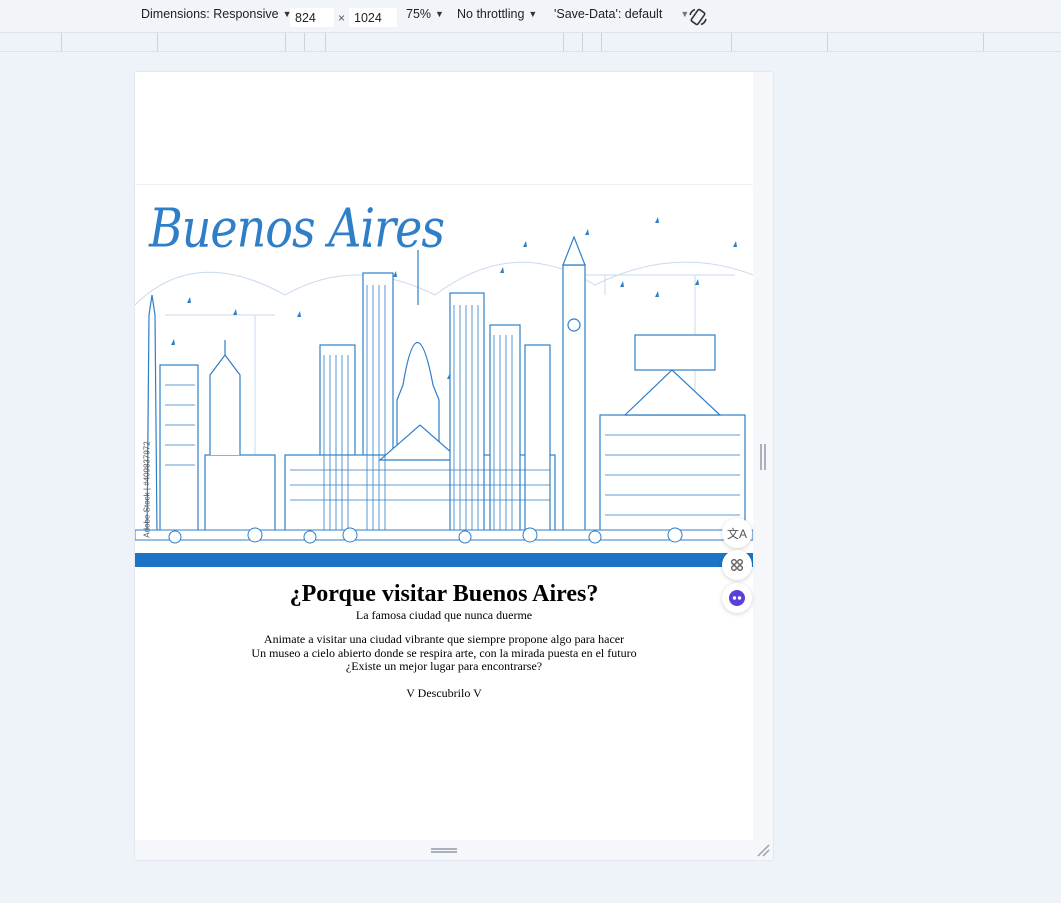 This screenshot has width=1061, height=903. I want to click on throttling-dropdown: No throttling ▼, so click(497, 14).